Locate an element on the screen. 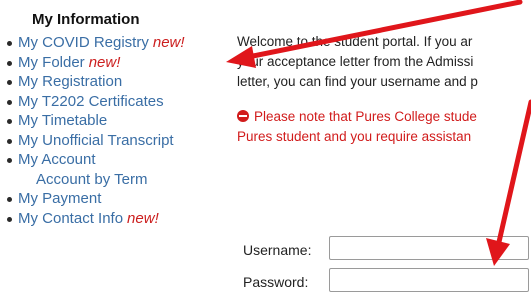 This screenshot has height=292, width=531. nav-item-unofficial-transcript: My Unofficial Transcript is located at coordinates (92, 141).